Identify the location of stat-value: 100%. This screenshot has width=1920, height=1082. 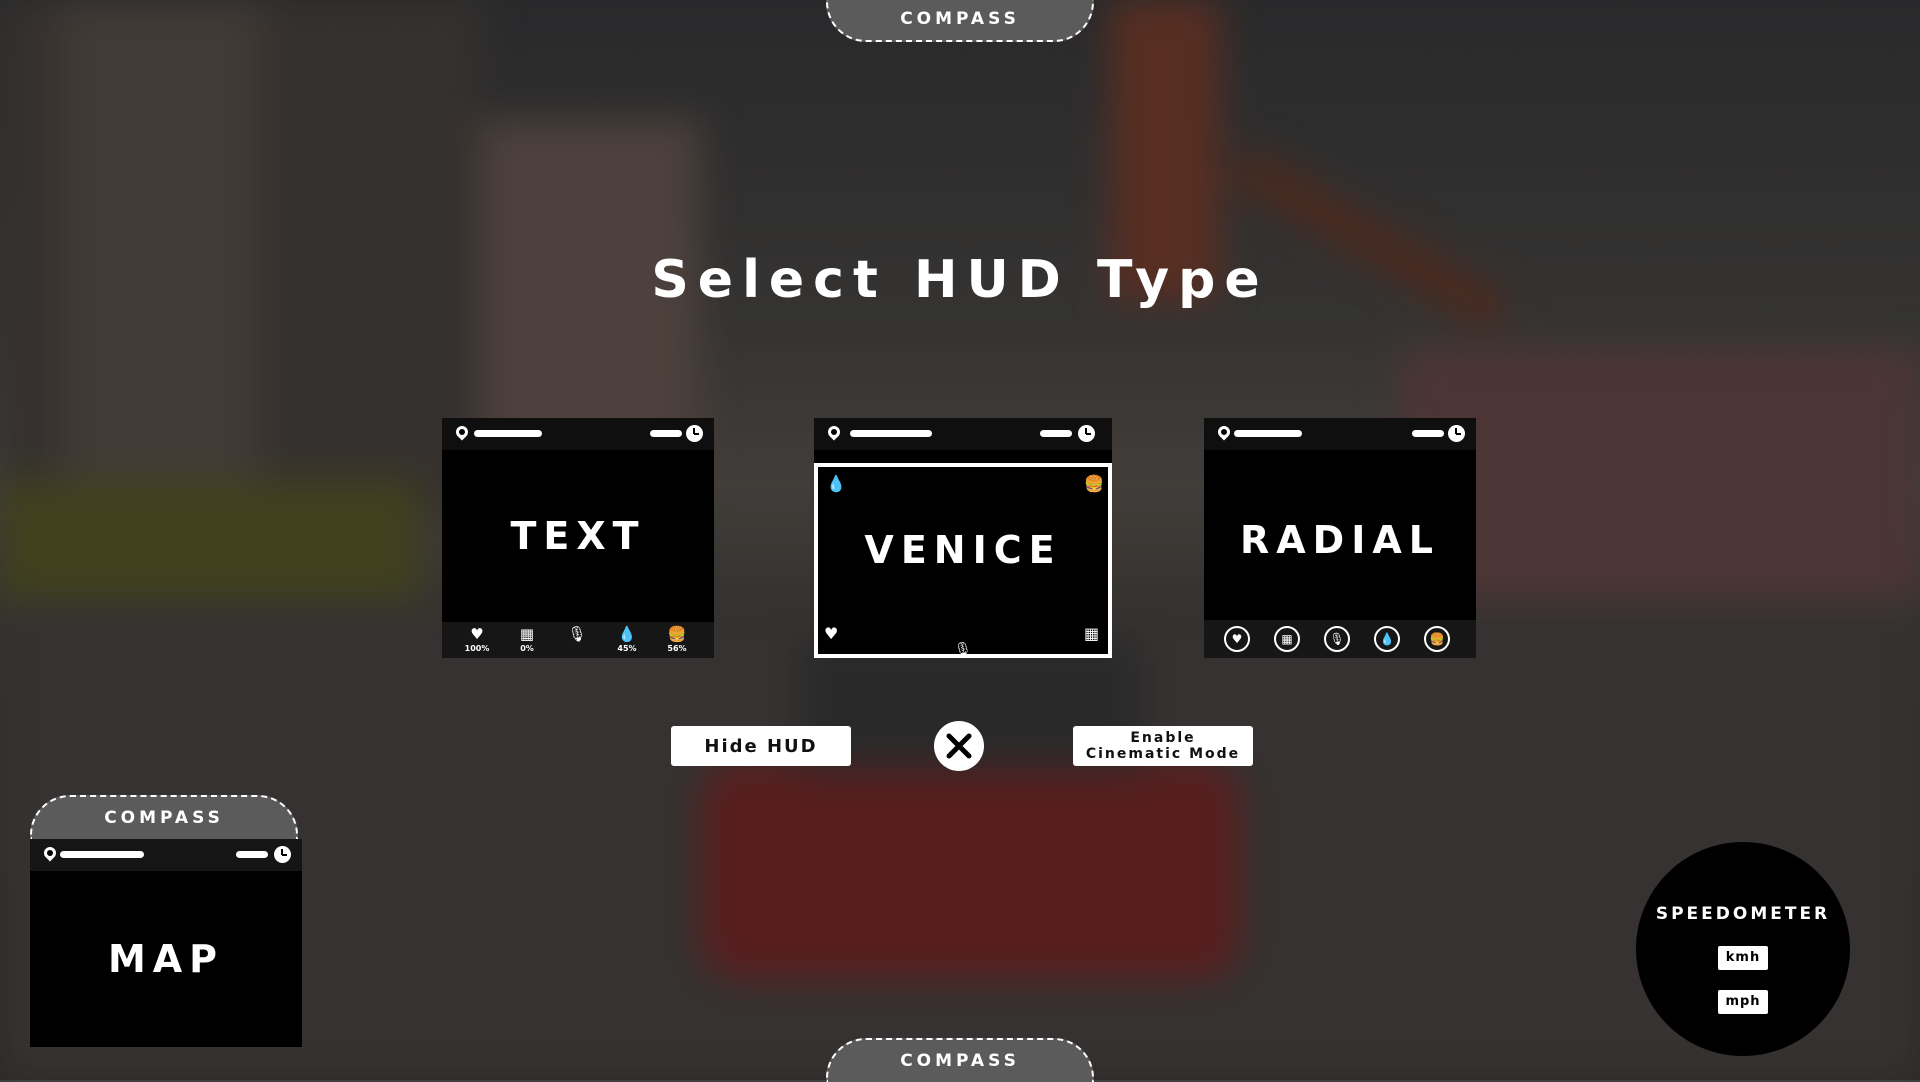
(477, 648).